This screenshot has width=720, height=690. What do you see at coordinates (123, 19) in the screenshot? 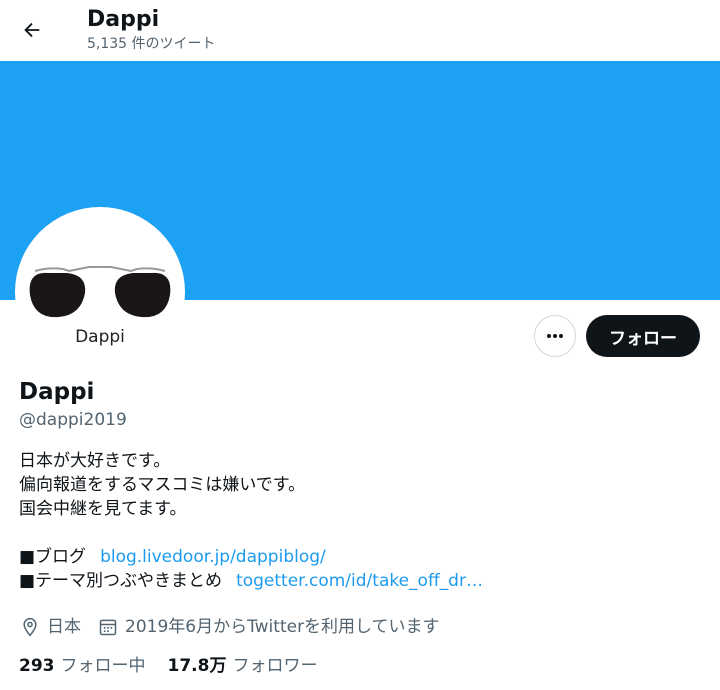
I see `header-title: Dappi` at bounding box center [123, 19].